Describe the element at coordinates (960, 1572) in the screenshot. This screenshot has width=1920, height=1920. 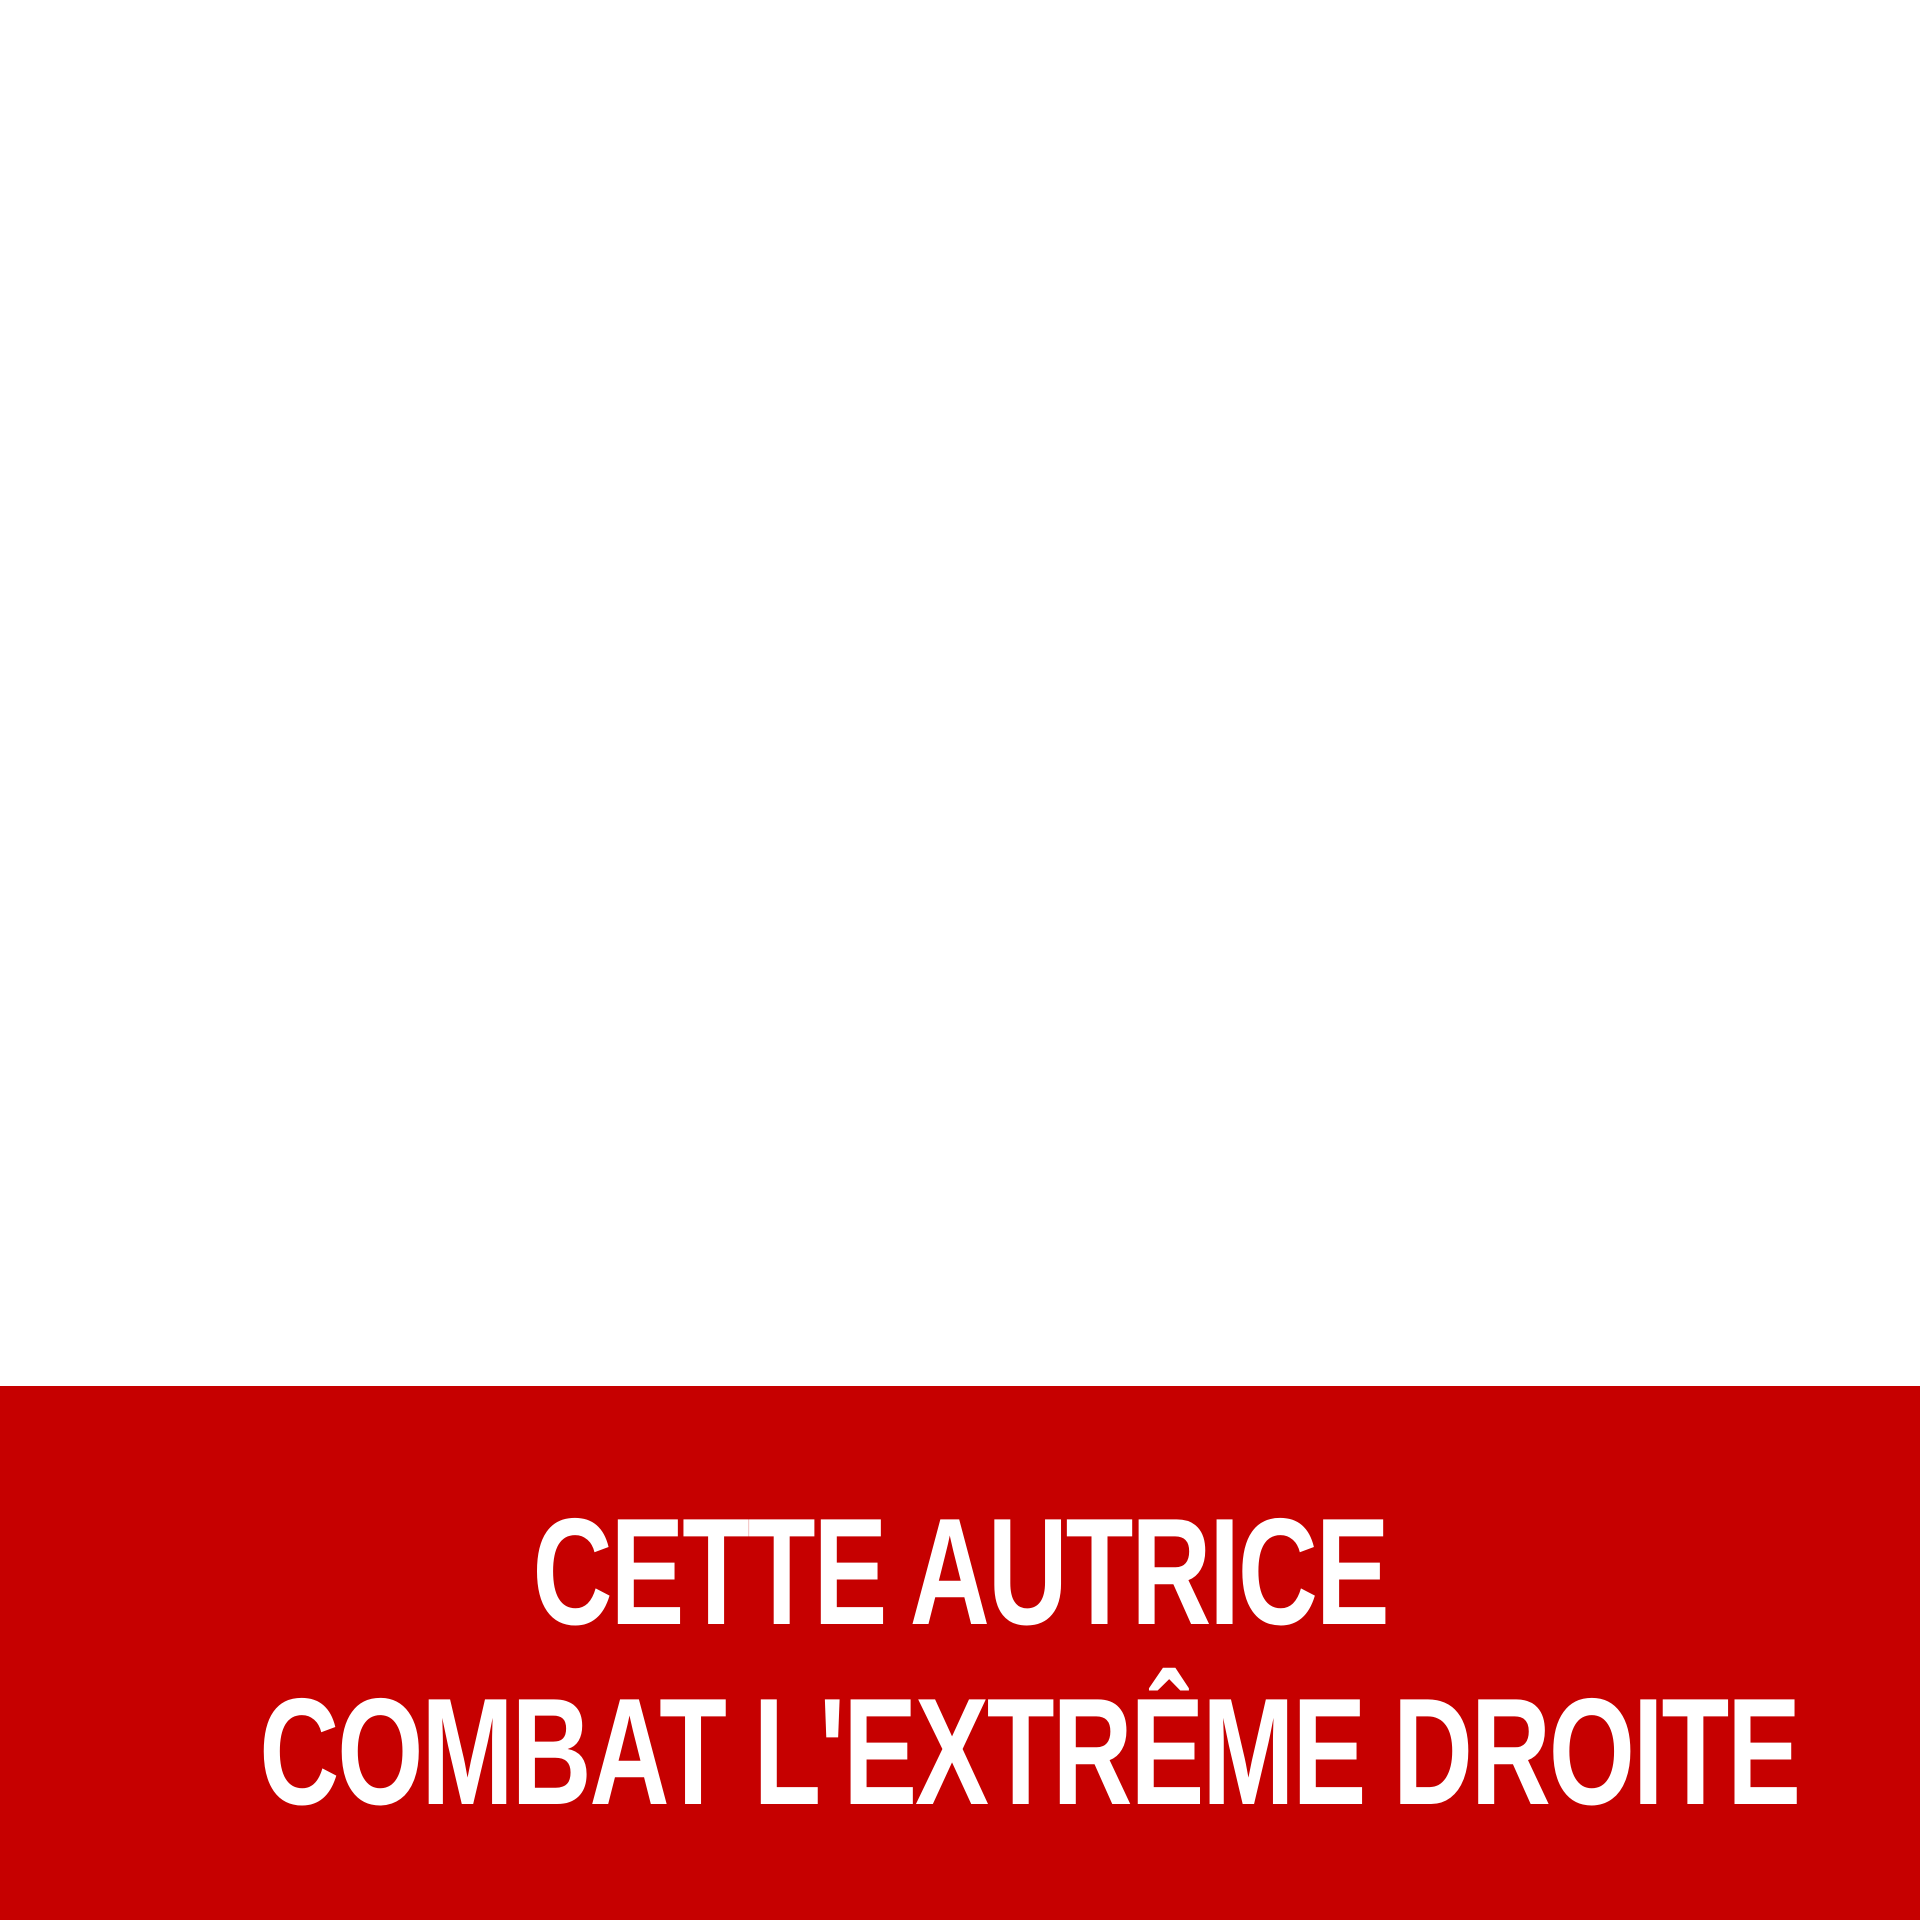
I see `headline-line-1: CETTE AUTRICE` at that location.